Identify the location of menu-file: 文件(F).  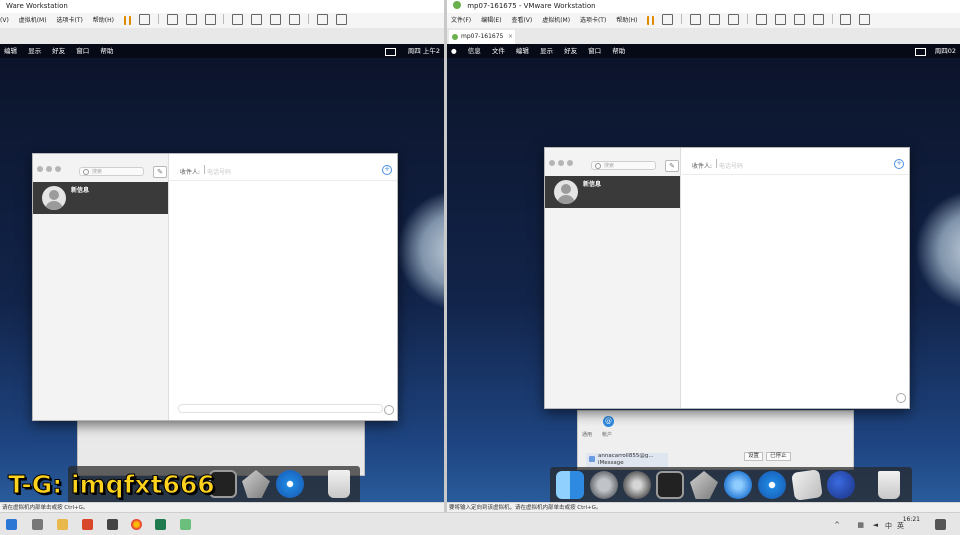
(461, 20).